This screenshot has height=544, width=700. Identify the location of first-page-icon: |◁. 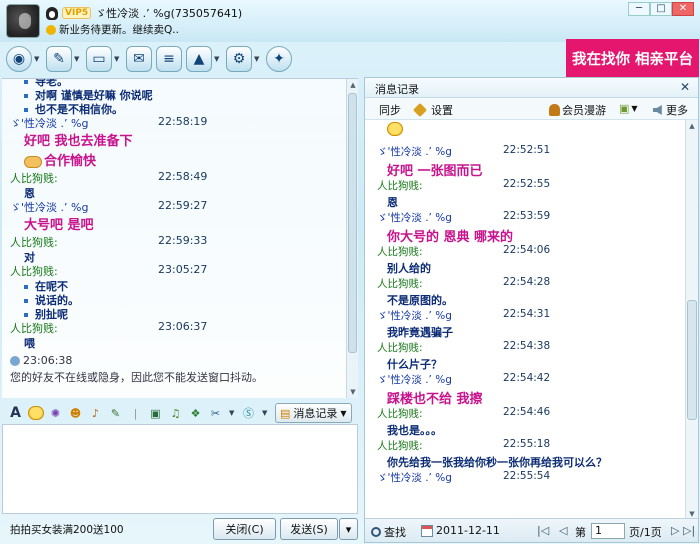
(543, 530).